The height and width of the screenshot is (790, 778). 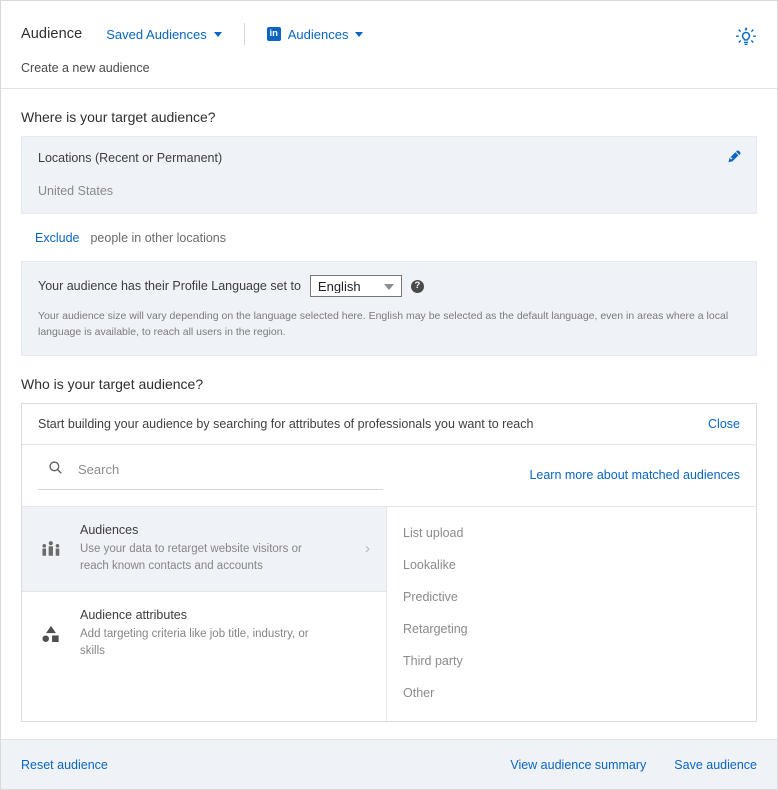 I want to click on header-row: Audience Saved Audiences in Audiences, so click(x=389, y=34).